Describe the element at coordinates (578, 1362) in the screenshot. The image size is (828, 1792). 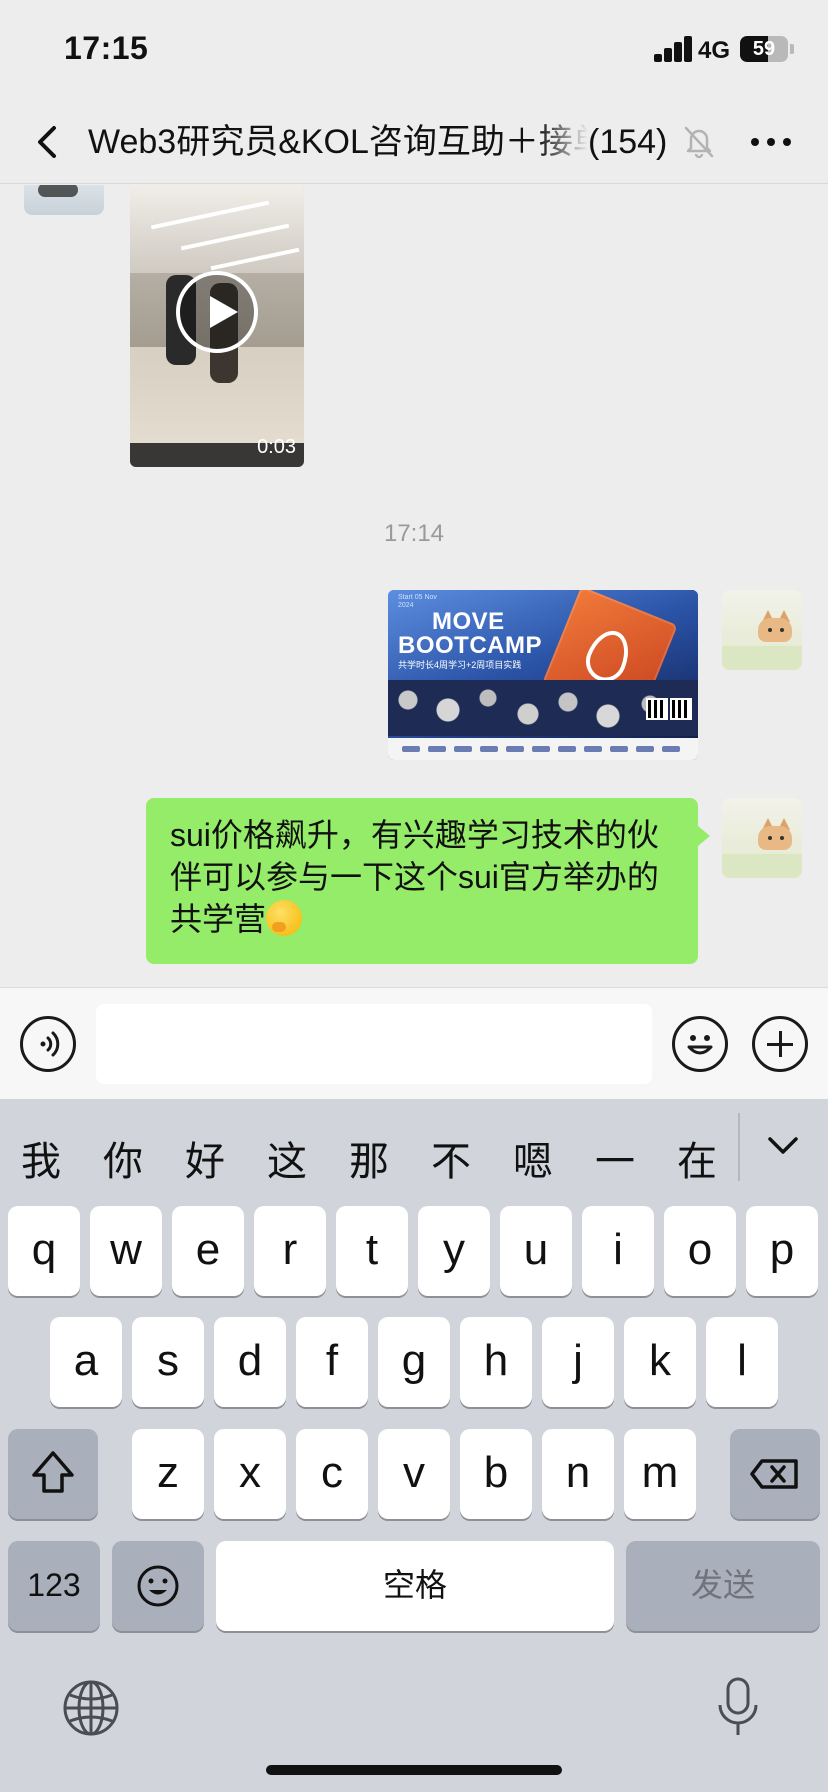
I see `key-j: j` at that location.